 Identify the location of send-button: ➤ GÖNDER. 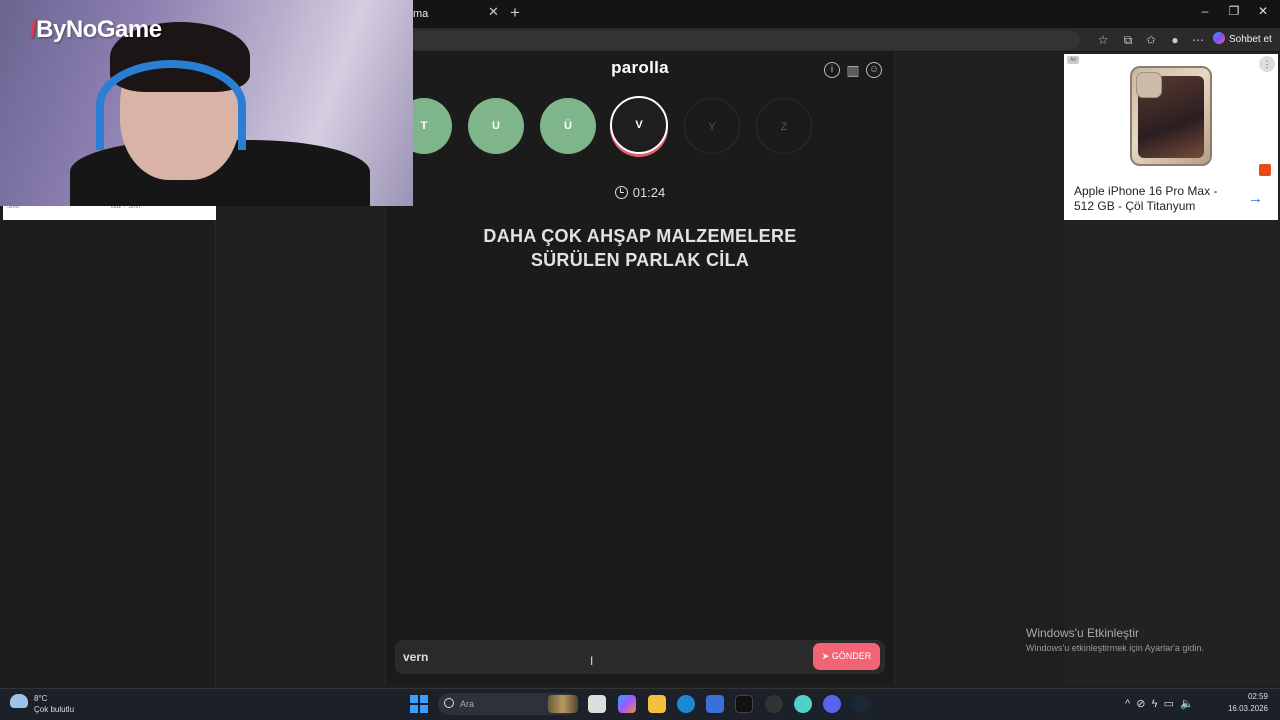
(846, 656).